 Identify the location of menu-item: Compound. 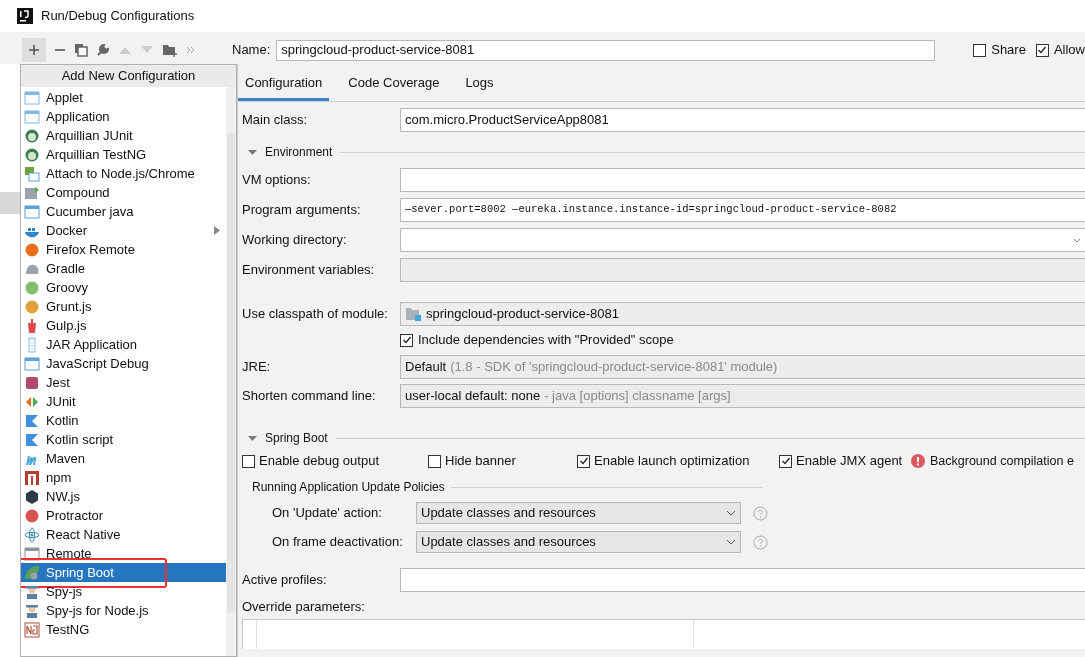
(123, 192).